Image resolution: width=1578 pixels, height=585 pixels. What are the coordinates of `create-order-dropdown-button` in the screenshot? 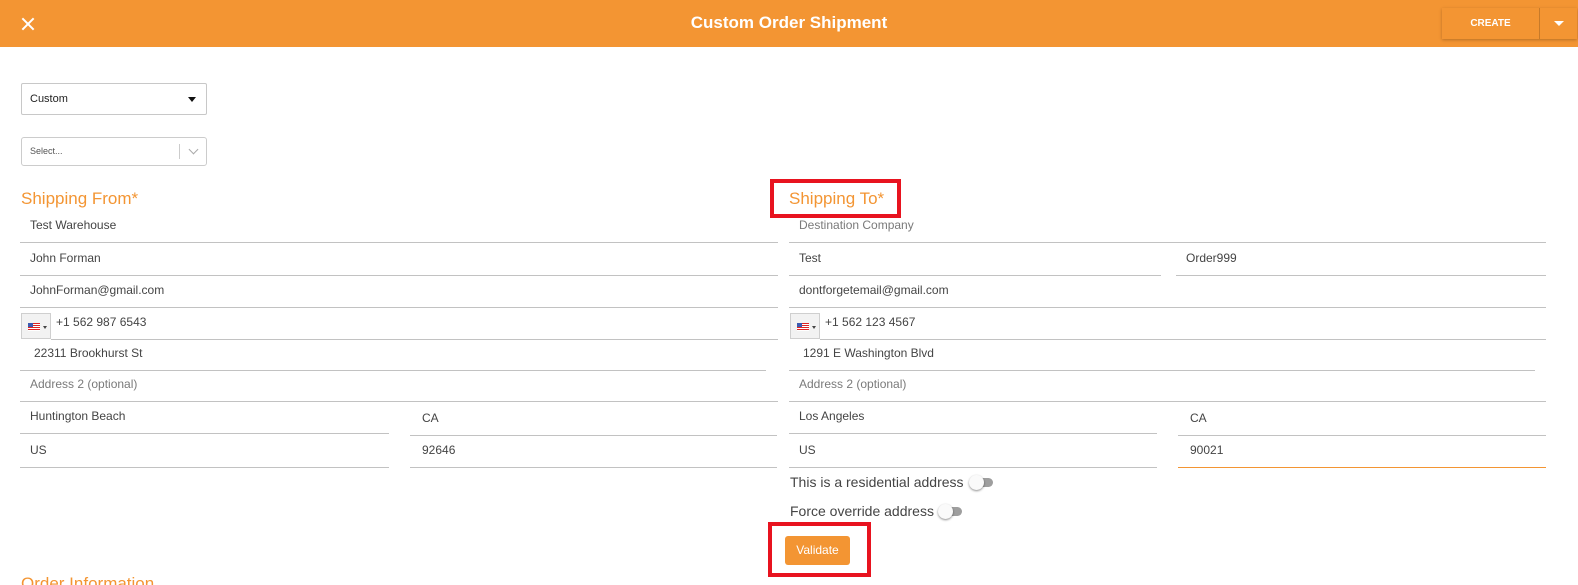 It's located at (1558, 23).